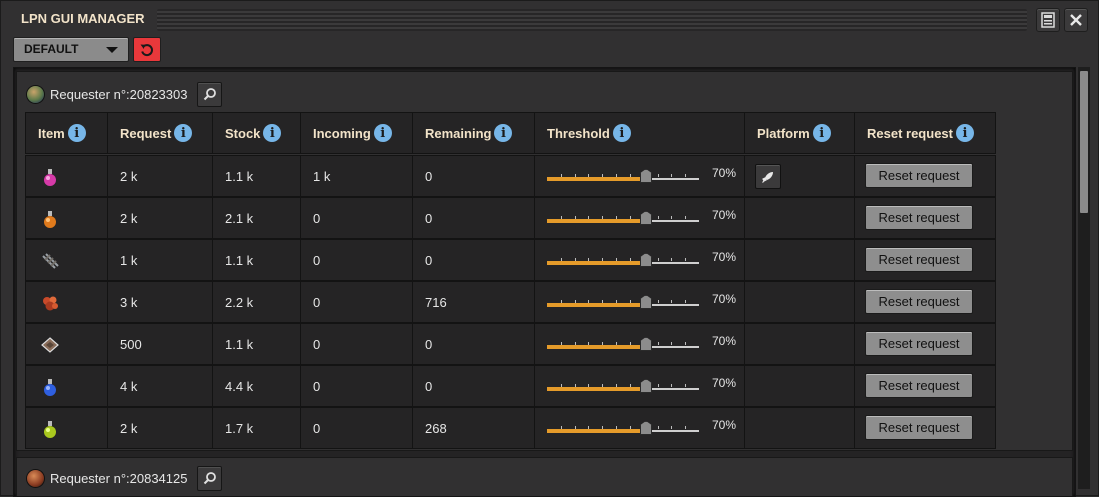 The image size is (1099, 497). Describe the element at coordinates (160, 344) in the screenshot. I see `request-cell: 500` at that location.